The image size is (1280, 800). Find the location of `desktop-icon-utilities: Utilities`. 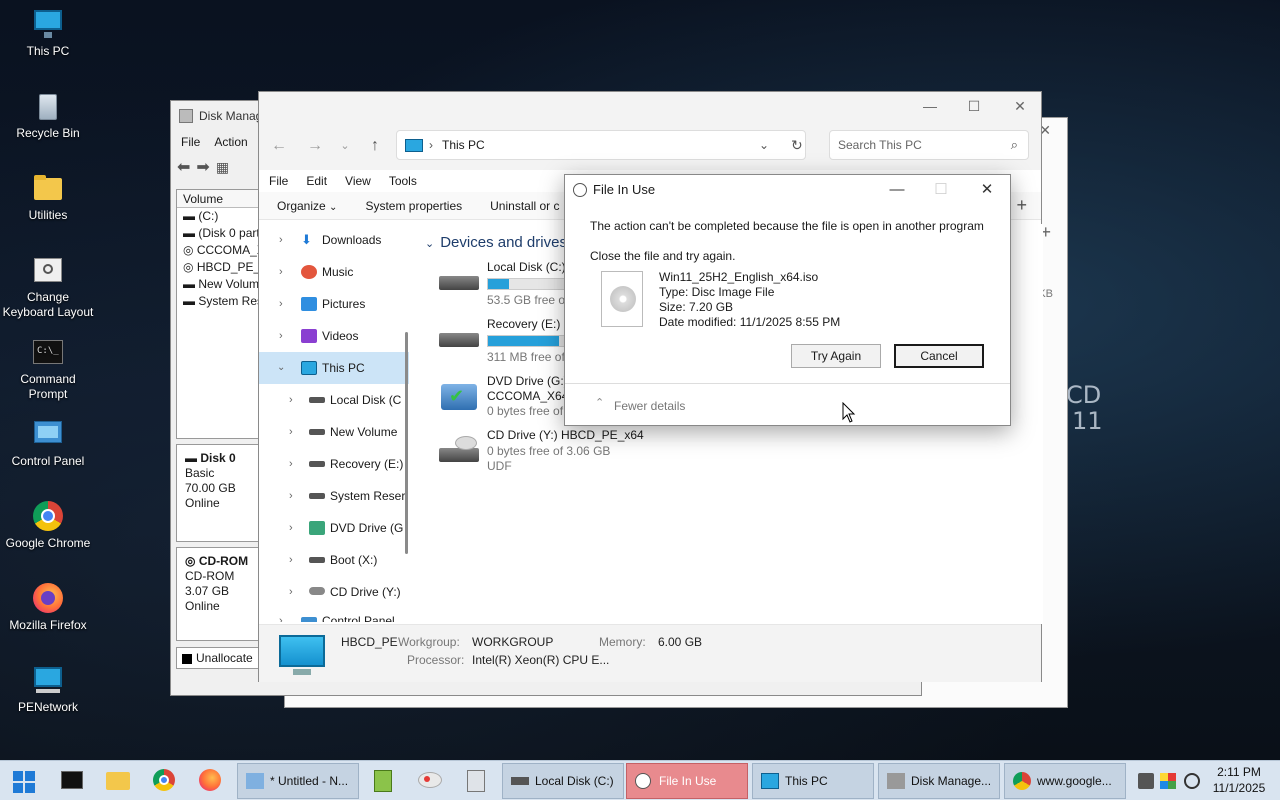

desktop-icon-utilities: Utilities is located at coordinates (48, 197).